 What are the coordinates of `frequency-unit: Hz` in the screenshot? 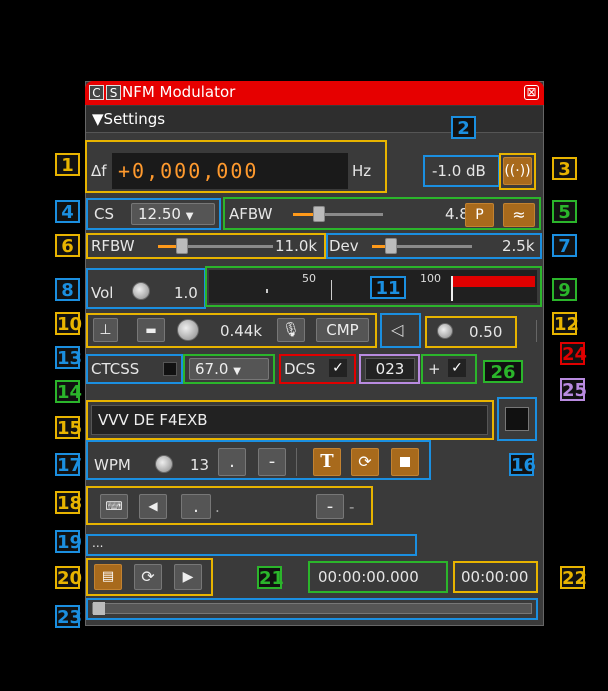 It's located at (362, 171).